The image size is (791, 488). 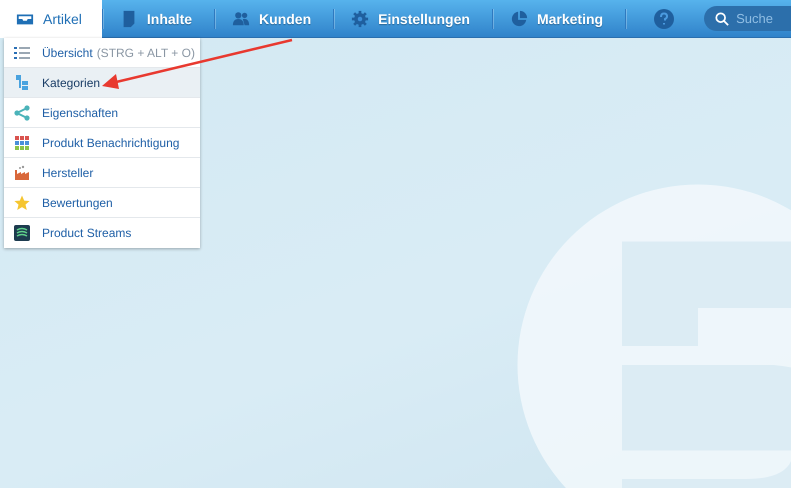 I want to click on waves-icon, so click(x=22, y=233).